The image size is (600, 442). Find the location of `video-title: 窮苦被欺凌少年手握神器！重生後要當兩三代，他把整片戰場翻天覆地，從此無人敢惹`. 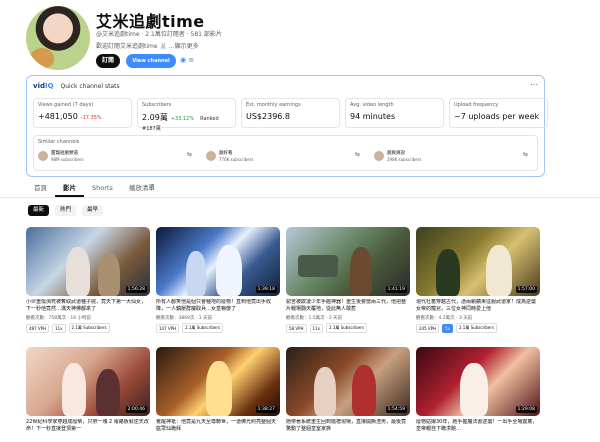

video-title: 窮苦被欺凌少年手握神器！重生後要當兩三代，他把整片戰場翻天覆地，從此無人敢惹 is located at coordinates (348, 306).